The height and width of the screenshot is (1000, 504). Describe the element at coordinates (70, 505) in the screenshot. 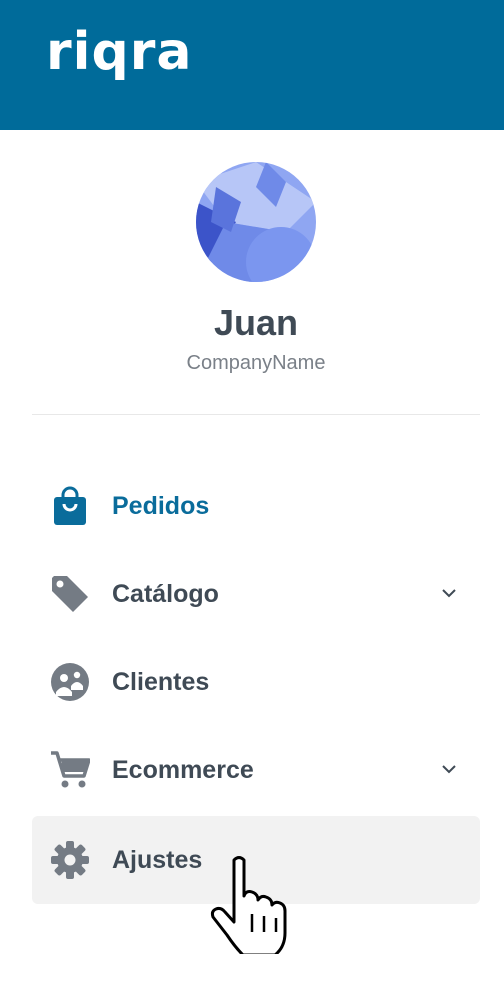

I see `shopping-bag-icon` at that location.